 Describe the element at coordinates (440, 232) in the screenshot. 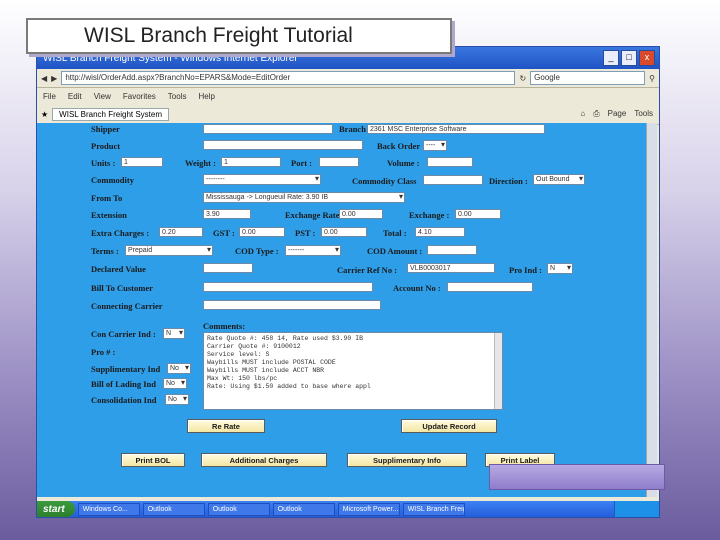

I see `total-field: 4.10` at that location.